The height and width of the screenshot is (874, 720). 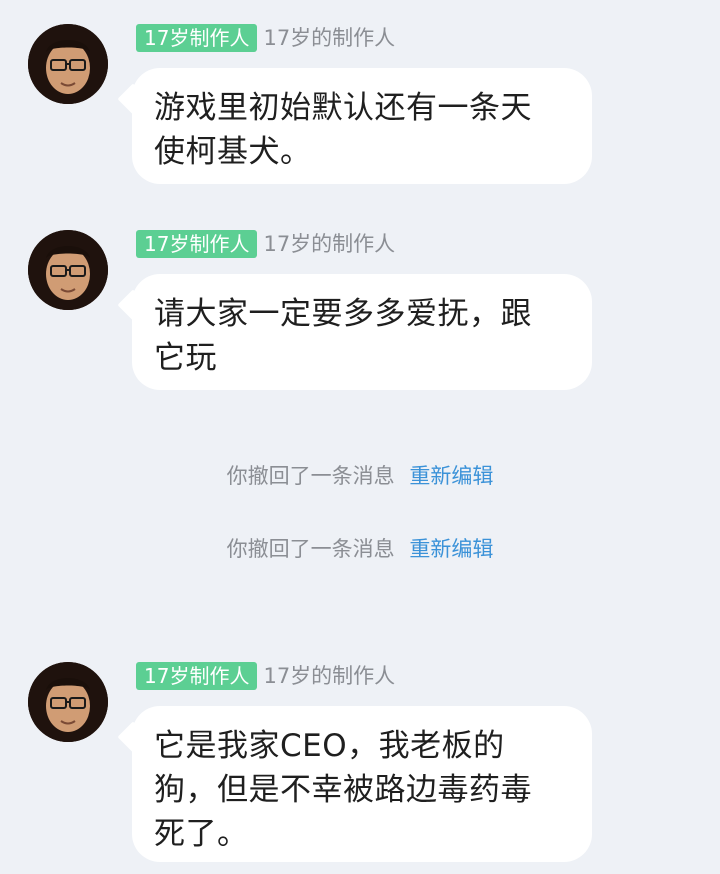 I want to click on message-bubble: 请大家一定要多多爱抚，跟 它玩, so click(x=362, y=332).